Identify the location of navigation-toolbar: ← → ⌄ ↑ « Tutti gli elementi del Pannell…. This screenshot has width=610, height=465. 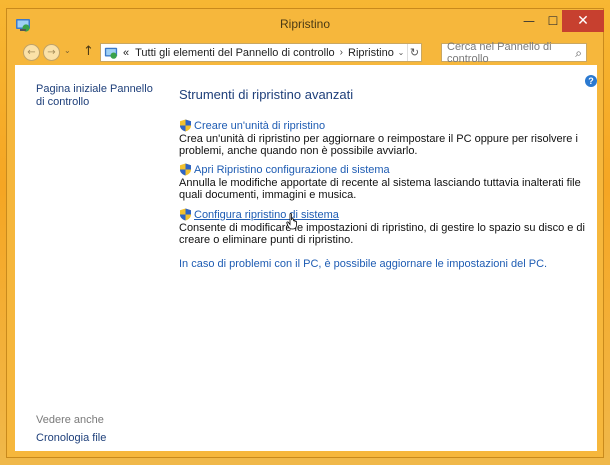
(306, 53).